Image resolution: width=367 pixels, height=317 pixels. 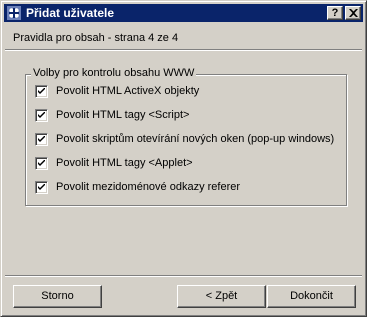 I want to click on cross-domain-referer-checkbox, so click(x=41, y=187).